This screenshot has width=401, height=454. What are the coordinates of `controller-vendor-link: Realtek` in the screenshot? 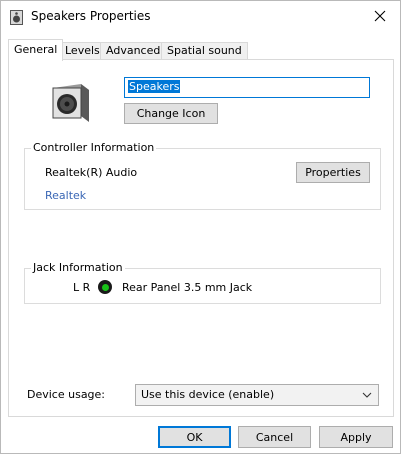 It's located at (65, 195).